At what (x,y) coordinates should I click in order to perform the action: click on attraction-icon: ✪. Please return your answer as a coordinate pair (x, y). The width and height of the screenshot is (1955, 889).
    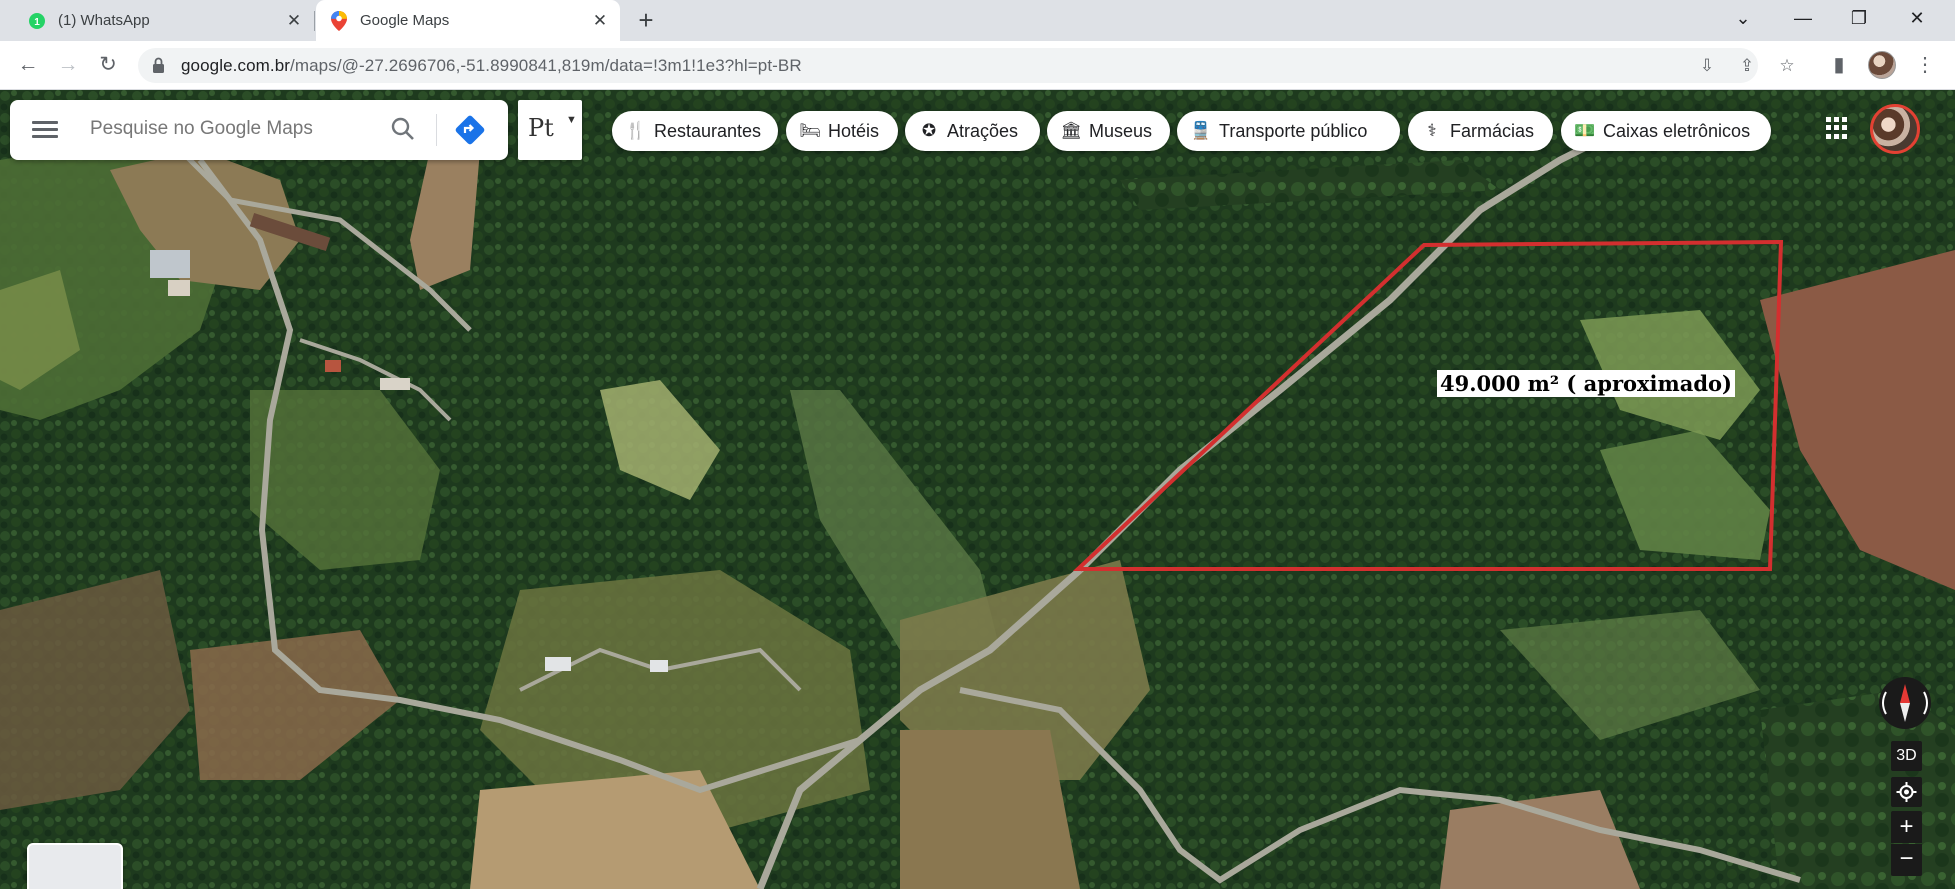
    Looking at the image, I should click on (929, 130).